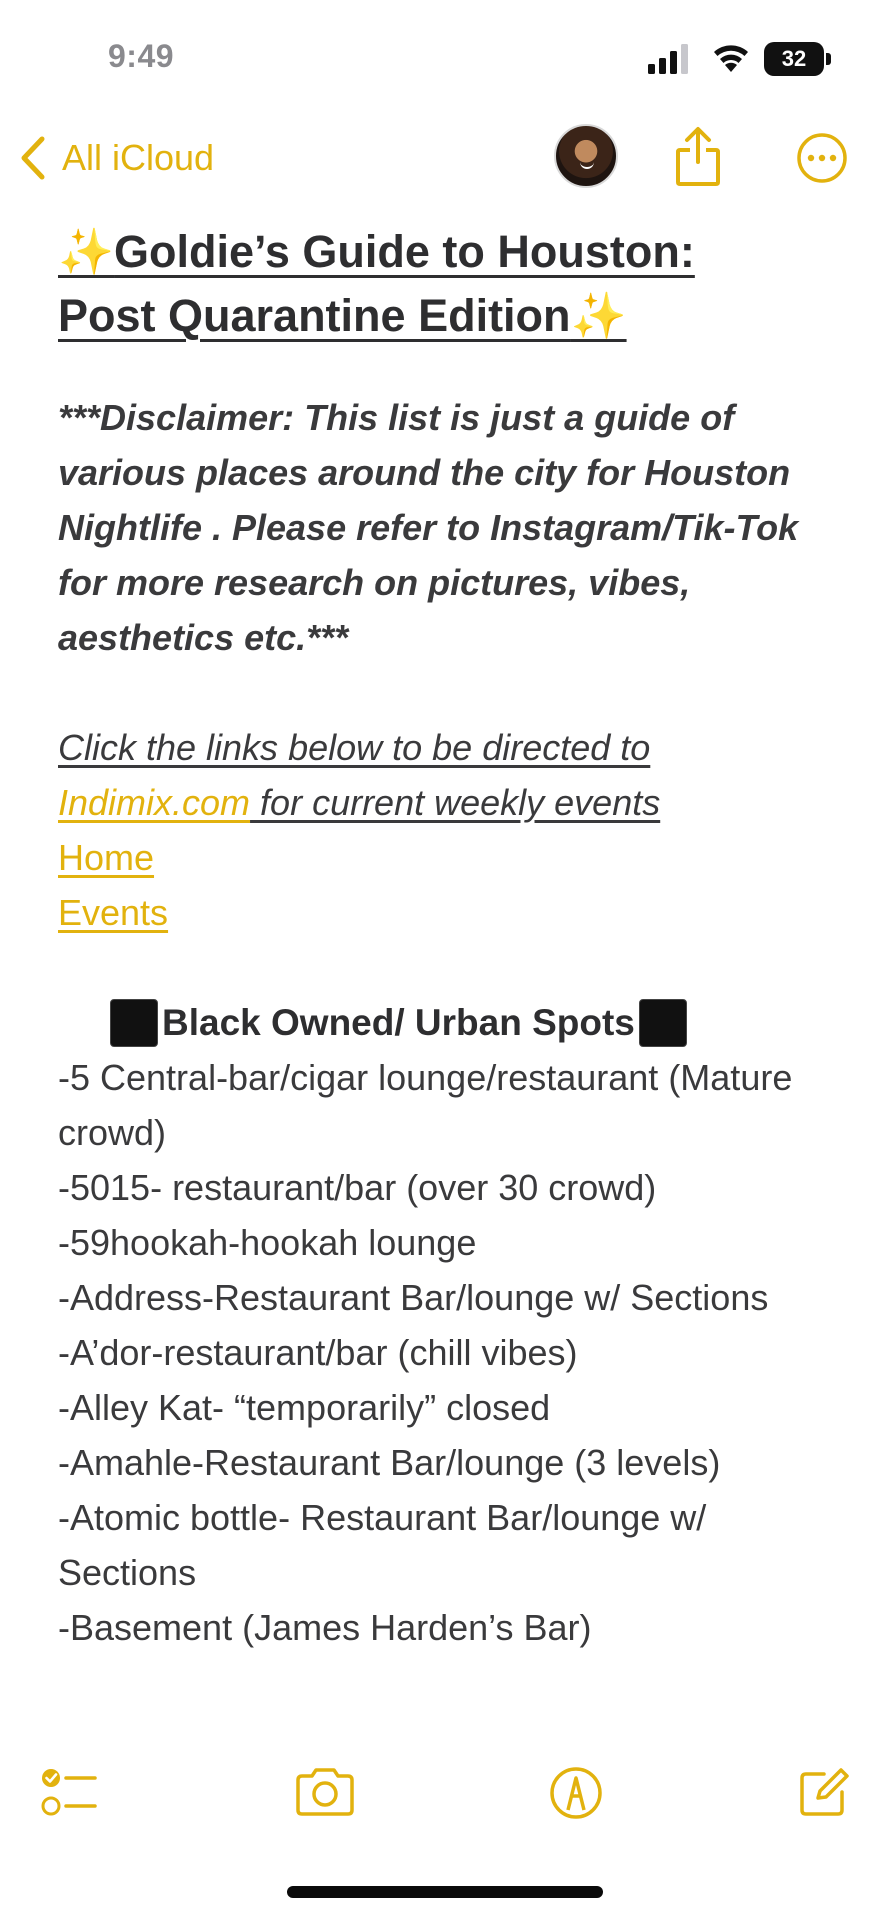  What do you see at coordinates (823, 1793) in the screenshot?
I see `compose-icon` at bounding box center [823, 1793].